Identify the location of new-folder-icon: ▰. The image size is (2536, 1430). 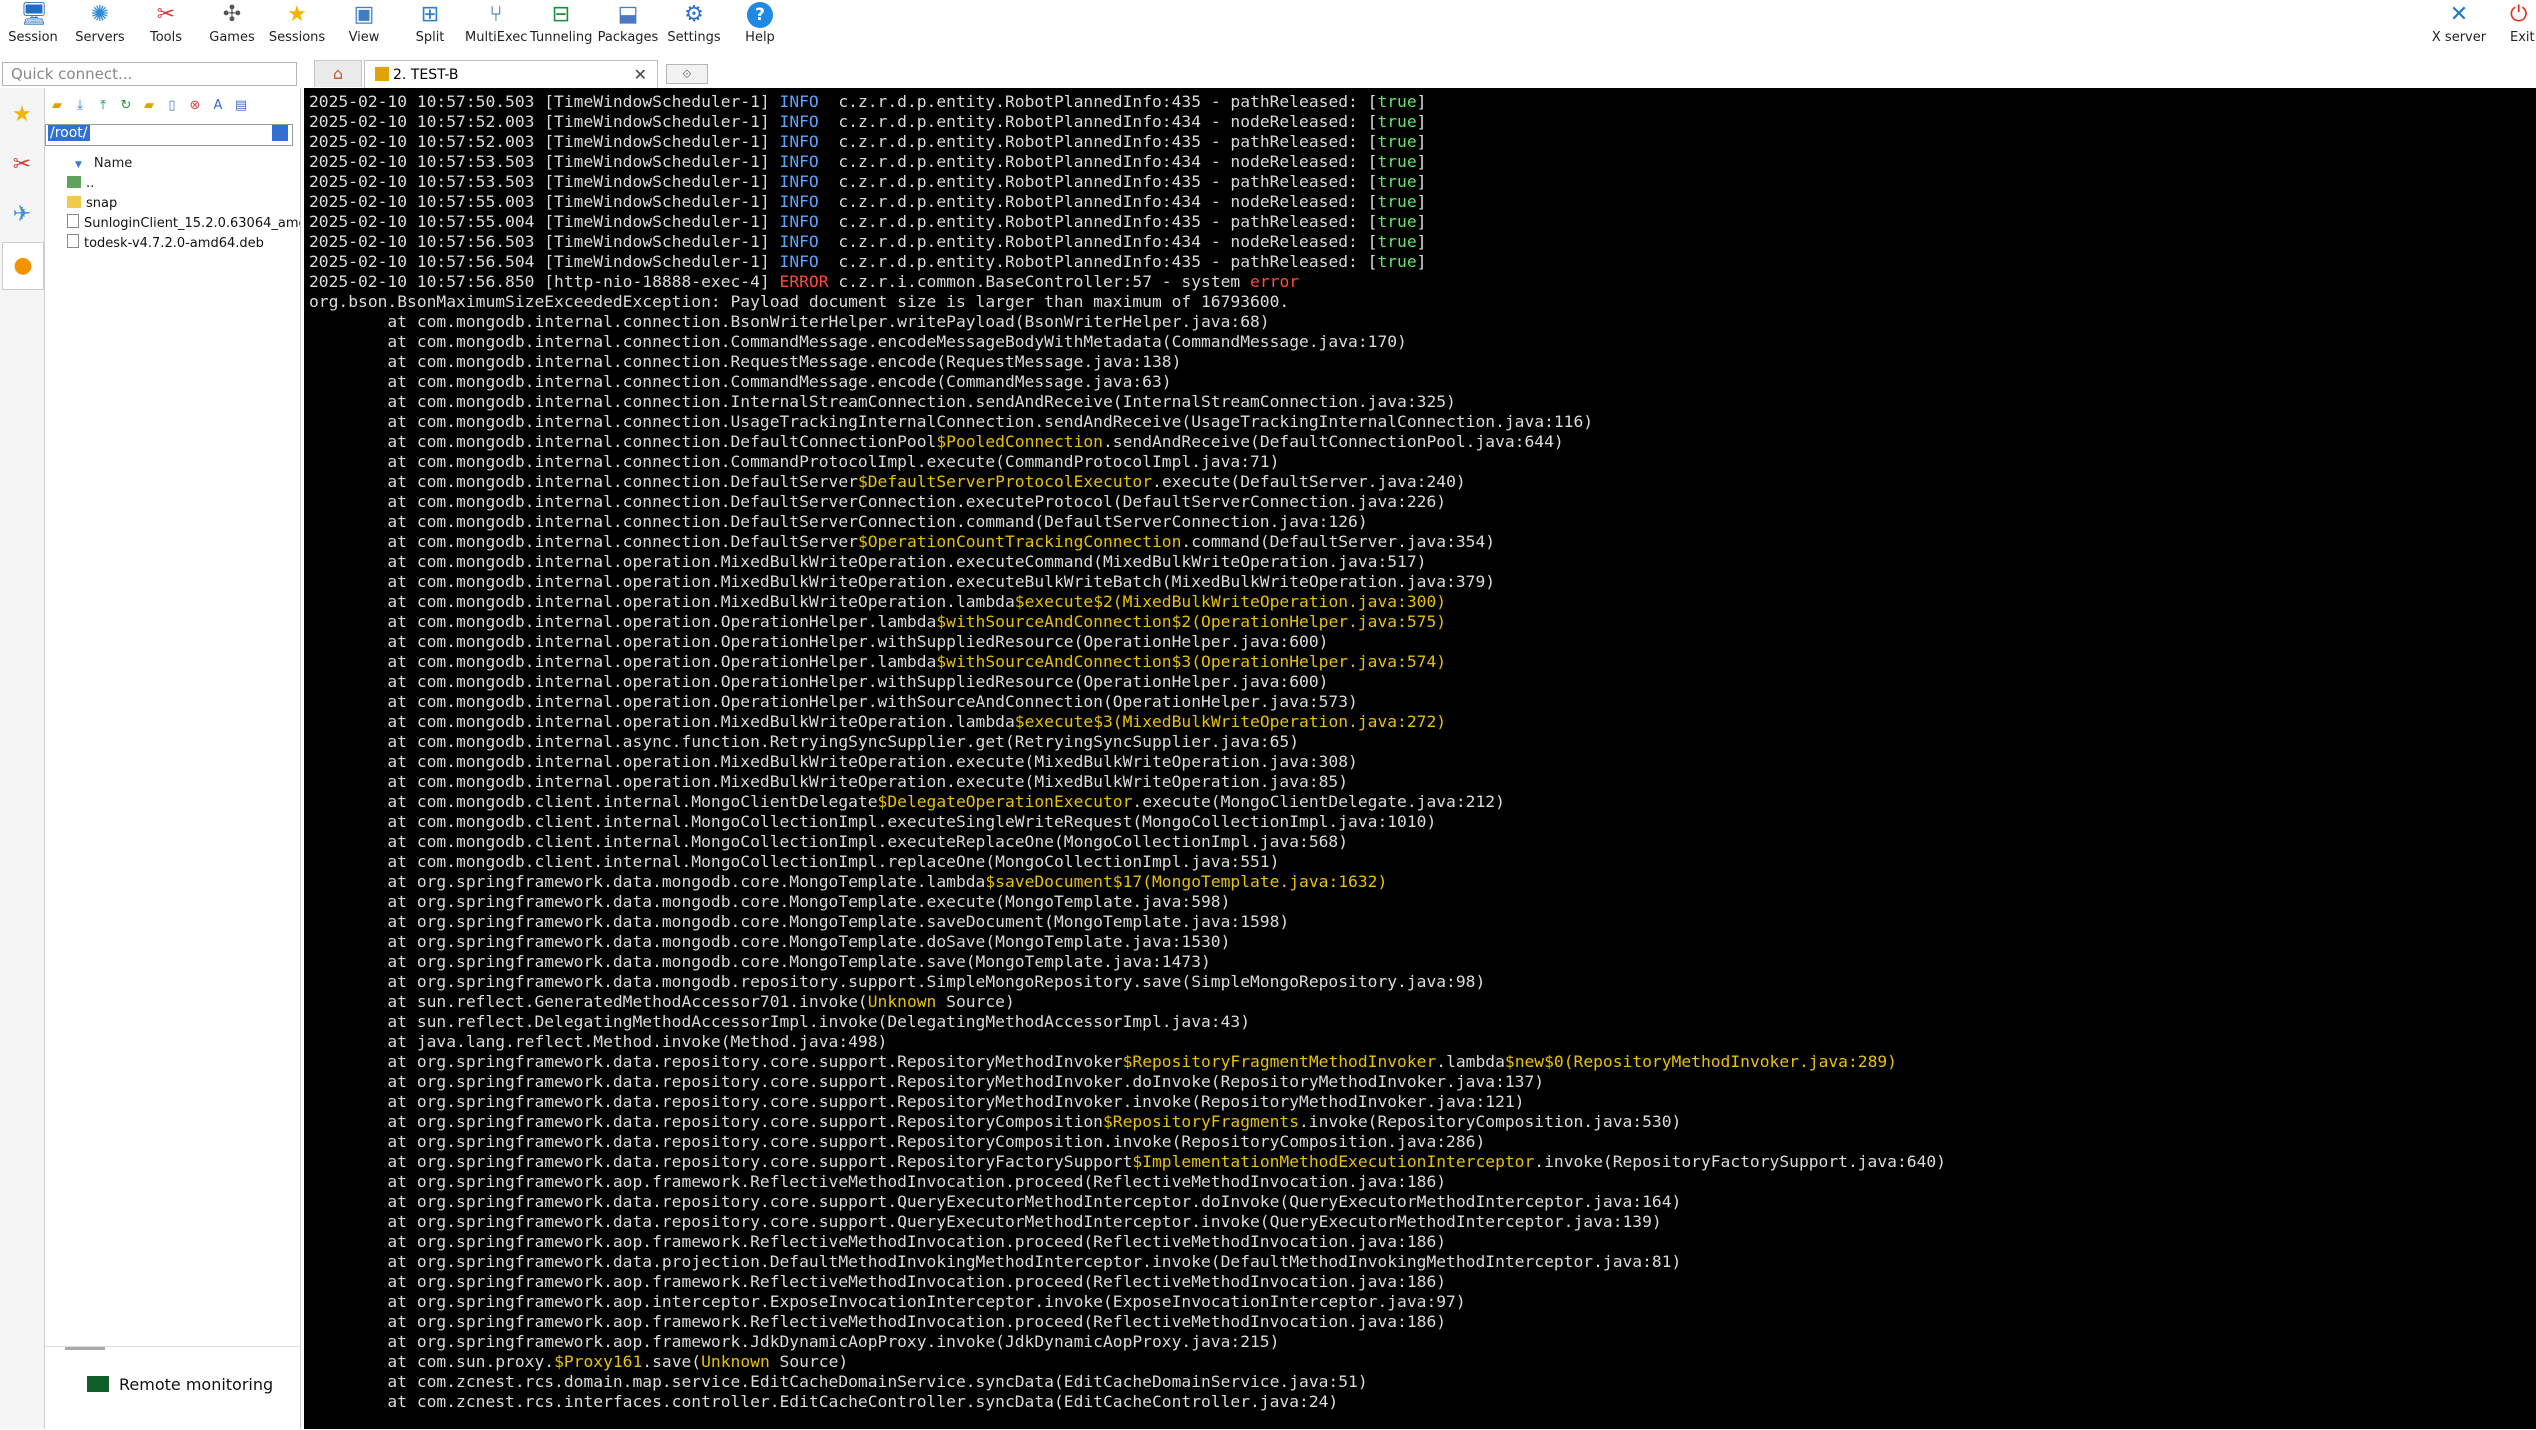
(149, 106).